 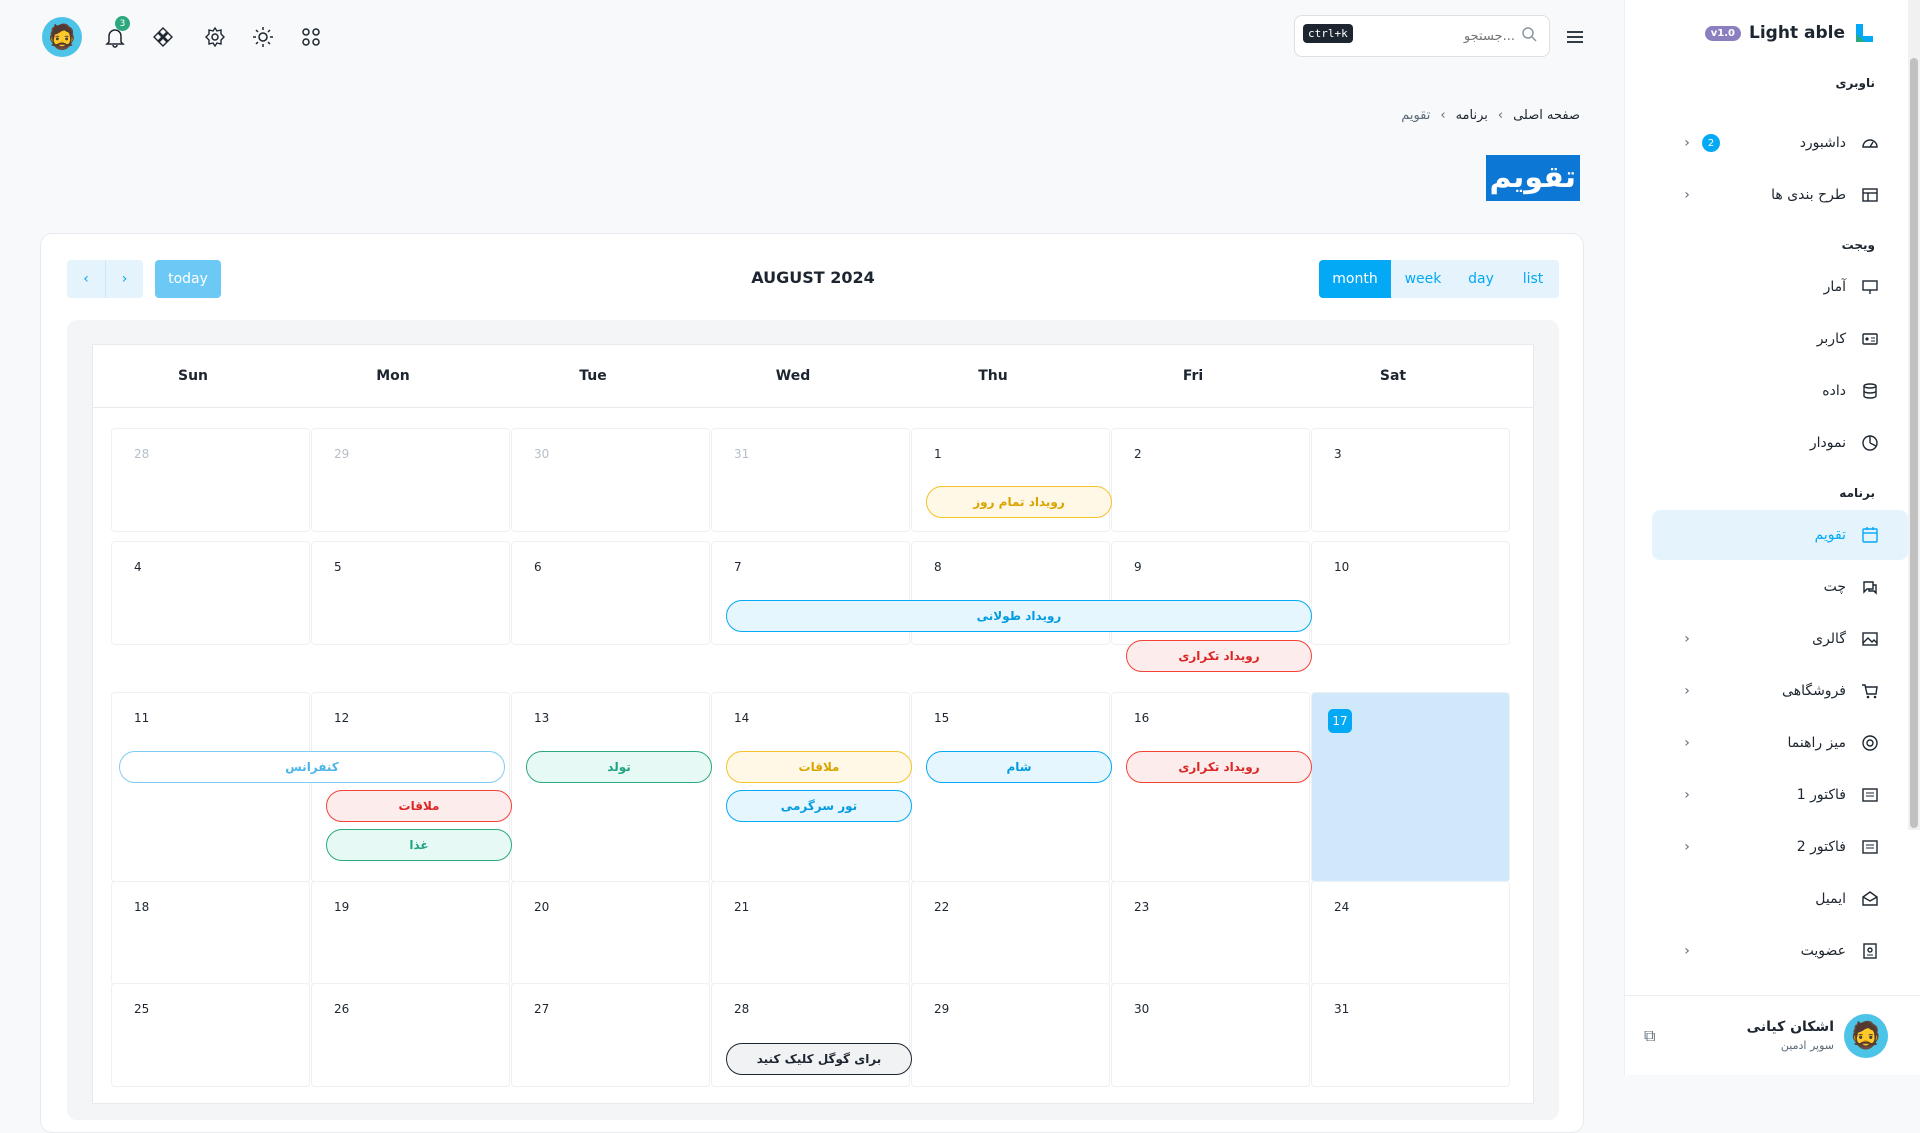 What do you see at coordinates (1019, 767) in the screenshot?
I see `calendar-event: شام` at bounding box center [1019, 767].